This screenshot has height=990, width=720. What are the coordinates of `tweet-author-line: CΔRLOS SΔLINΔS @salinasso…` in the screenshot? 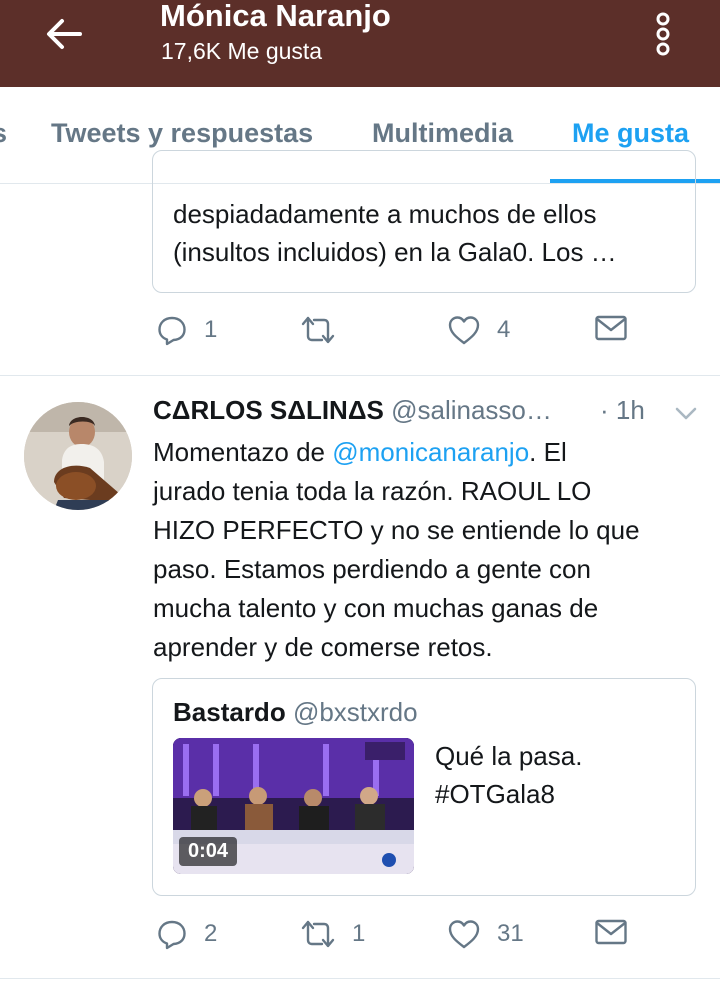 It's located at (352, 410).